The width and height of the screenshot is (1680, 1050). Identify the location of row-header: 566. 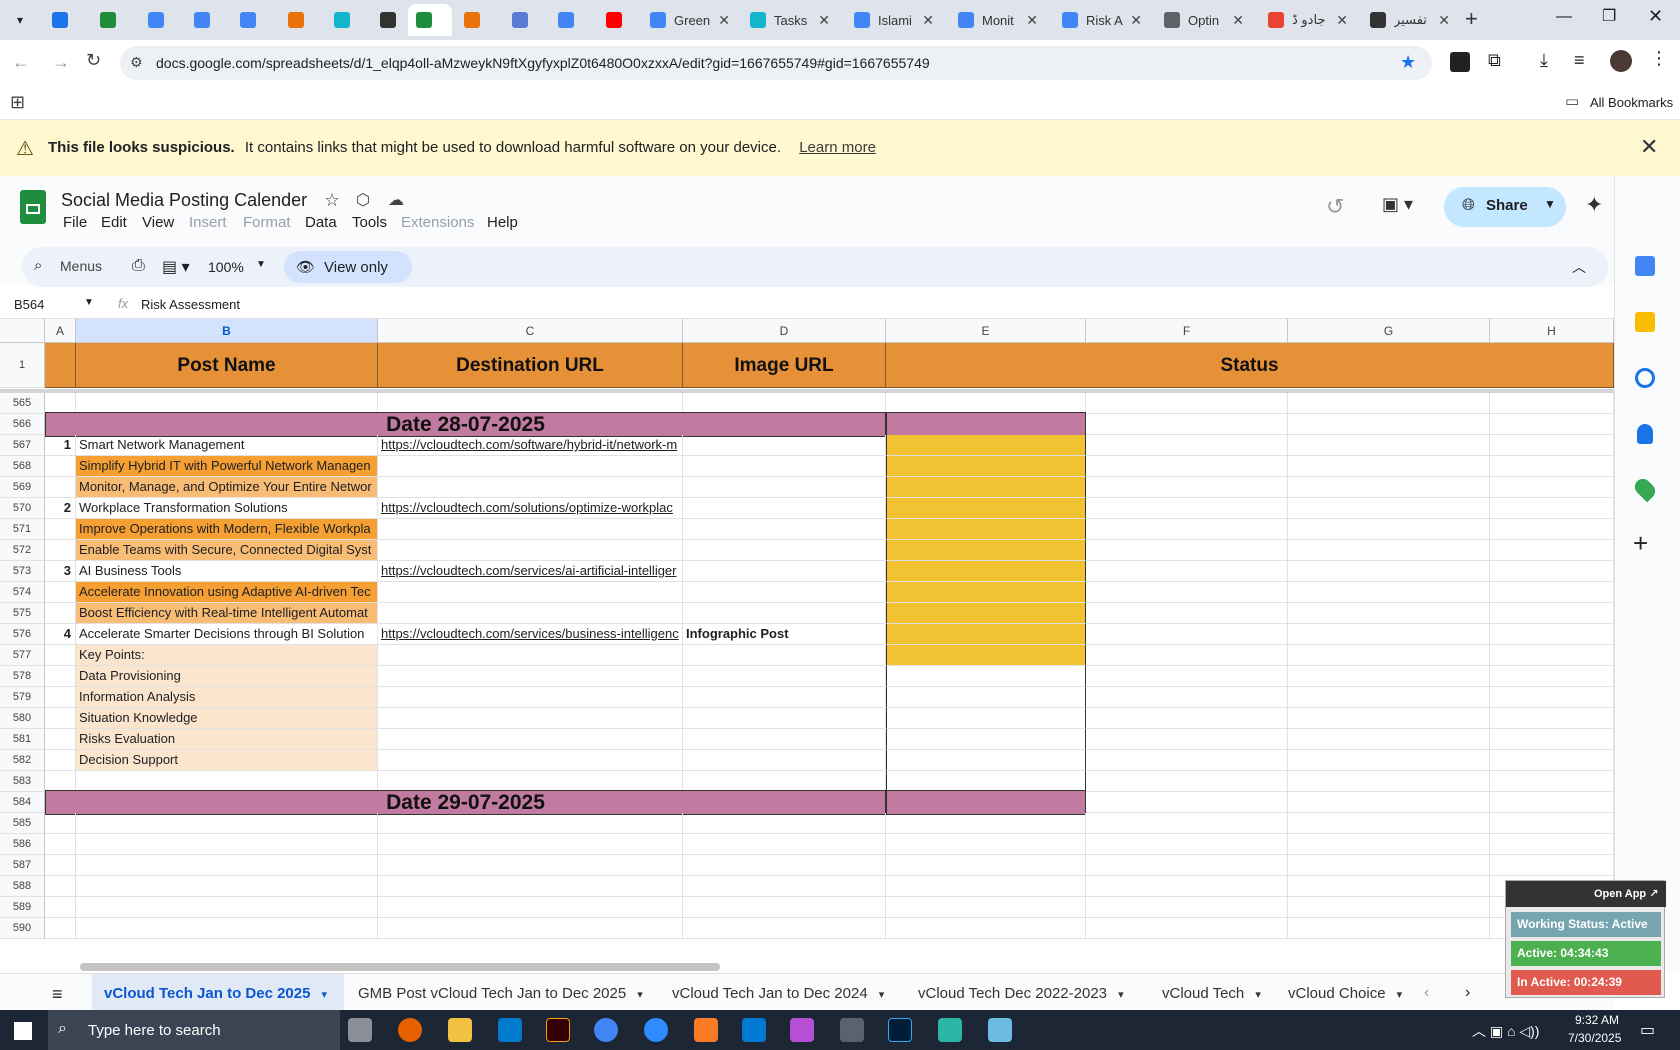
(22, 424).